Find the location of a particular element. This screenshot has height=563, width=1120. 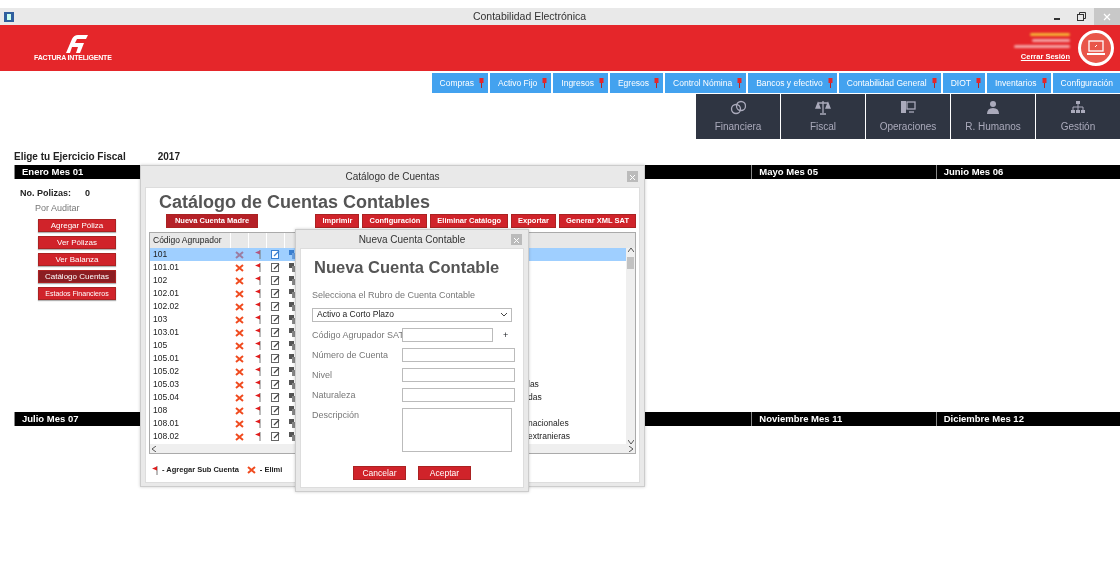

polizas-label: No. Polizas: is located at coordinates (45, 193).